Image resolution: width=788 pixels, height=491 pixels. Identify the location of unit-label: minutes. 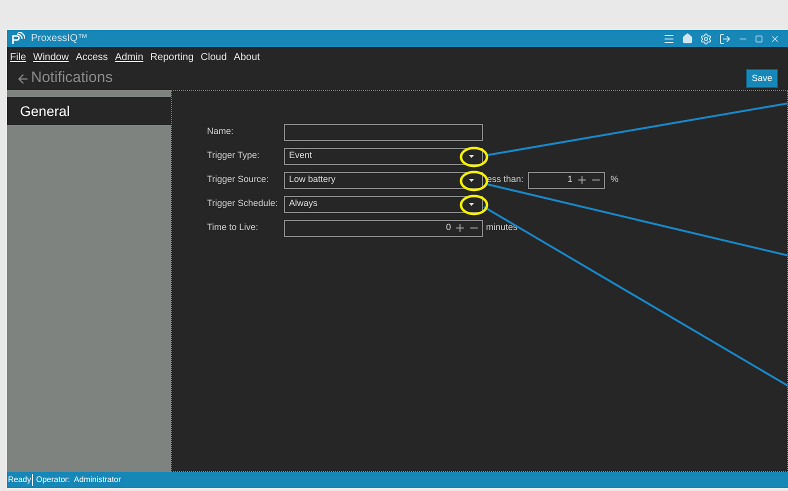
(502, 227).